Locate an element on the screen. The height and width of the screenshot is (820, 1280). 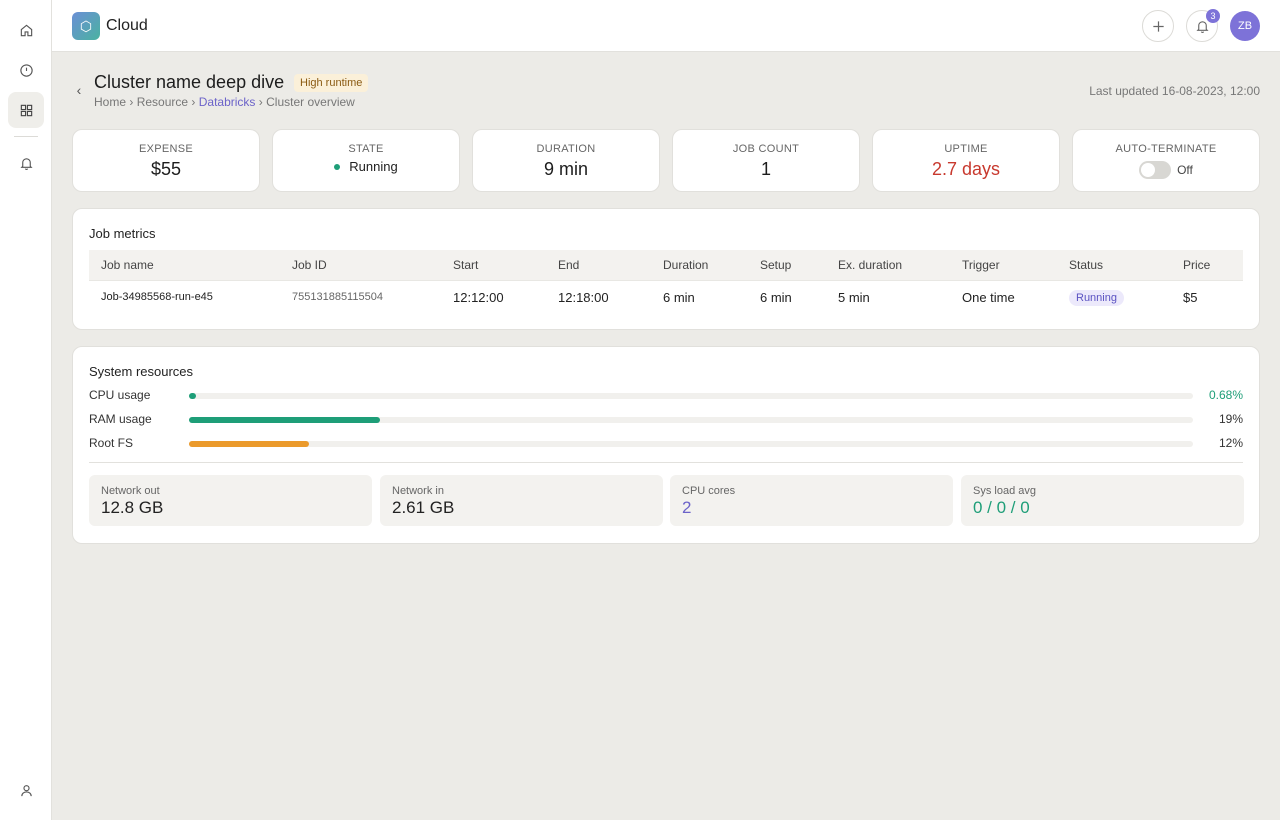
ram-usage-value: 19% is located at coordinates (1230, 419).